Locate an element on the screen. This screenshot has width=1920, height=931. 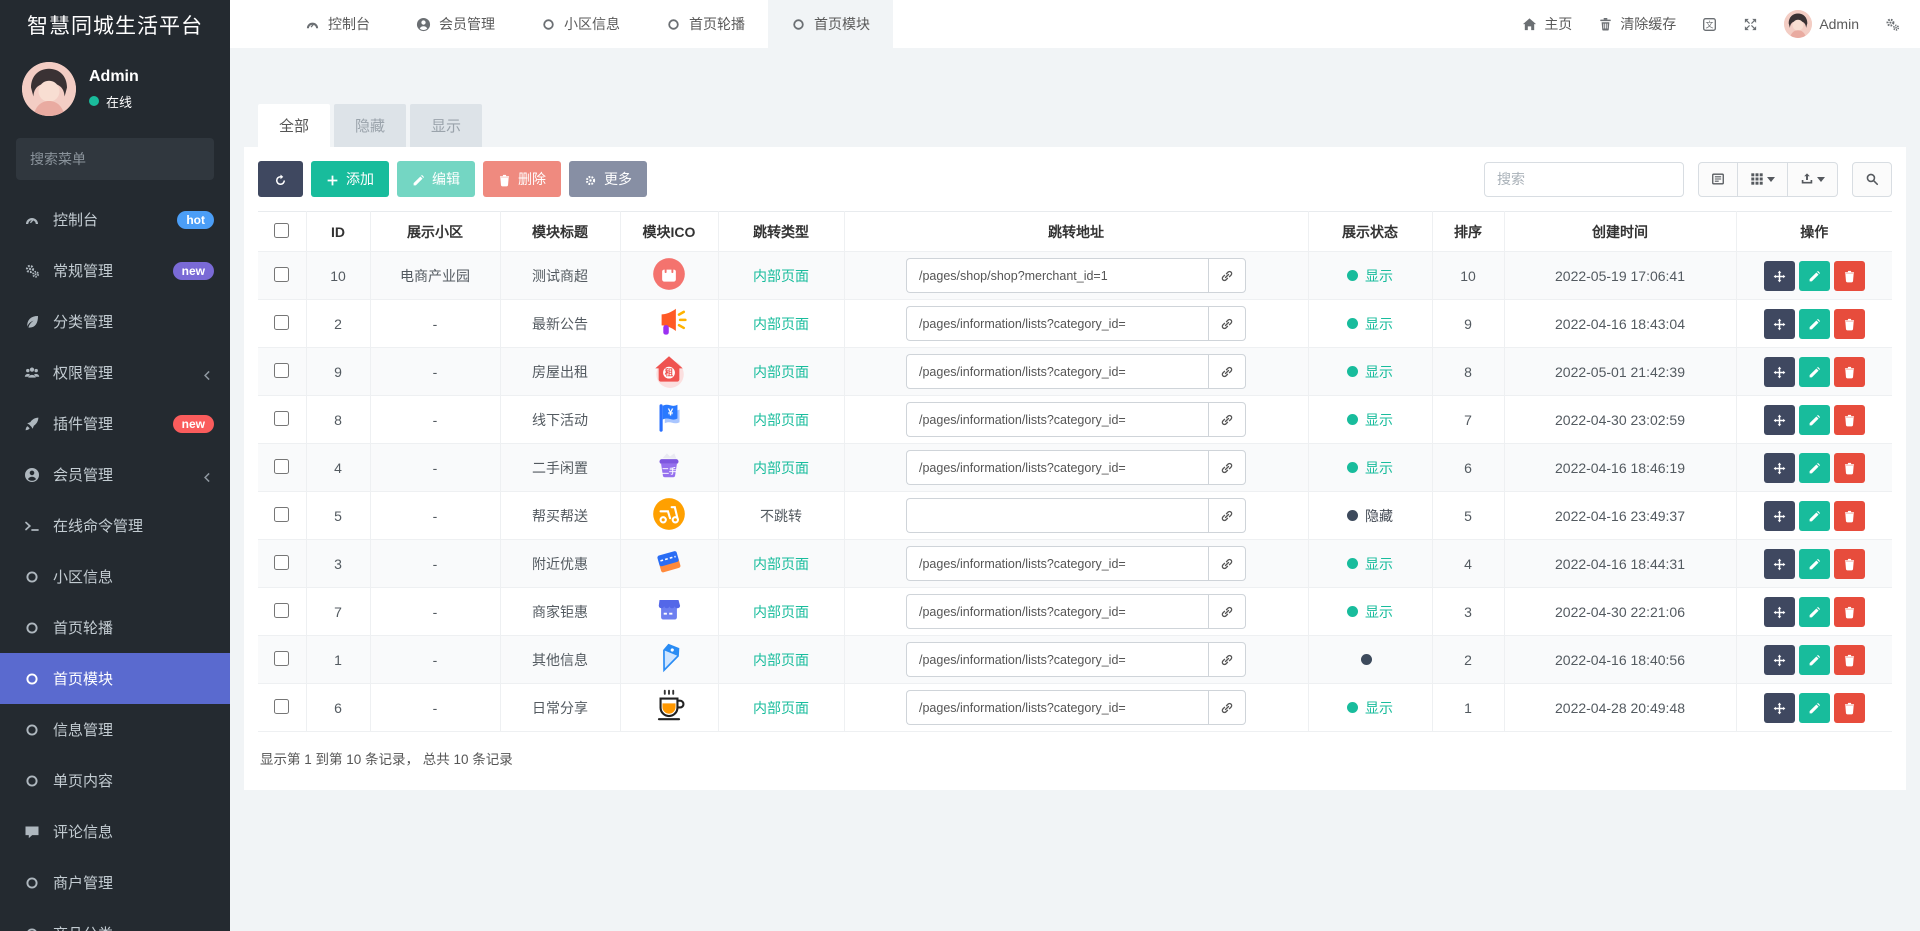
fullscreen-button is located at coordinates (1750, 24).